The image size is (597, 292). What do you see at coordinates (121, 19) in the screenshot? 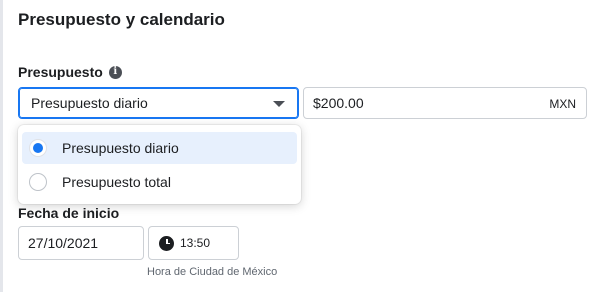
I see `section-title: Presupuesto y calendario` at bounding box center [121, 19].